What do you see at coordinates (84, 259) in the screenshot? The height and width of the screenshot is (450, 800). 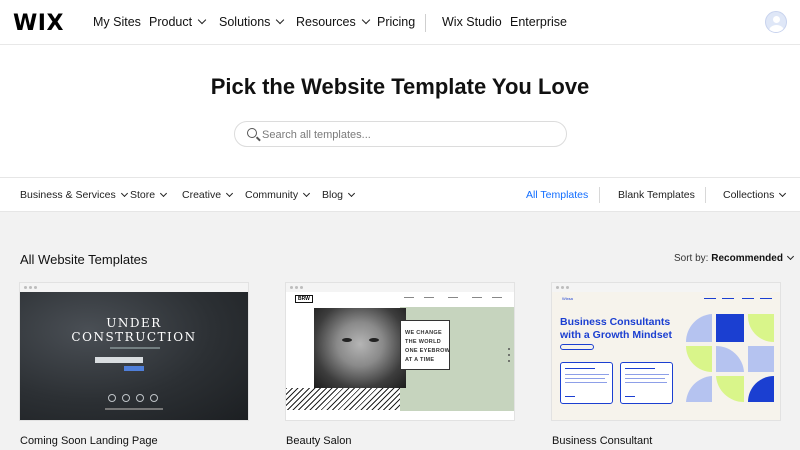 I see `section-title: All Website Templates` at bounding box center [84, 259].